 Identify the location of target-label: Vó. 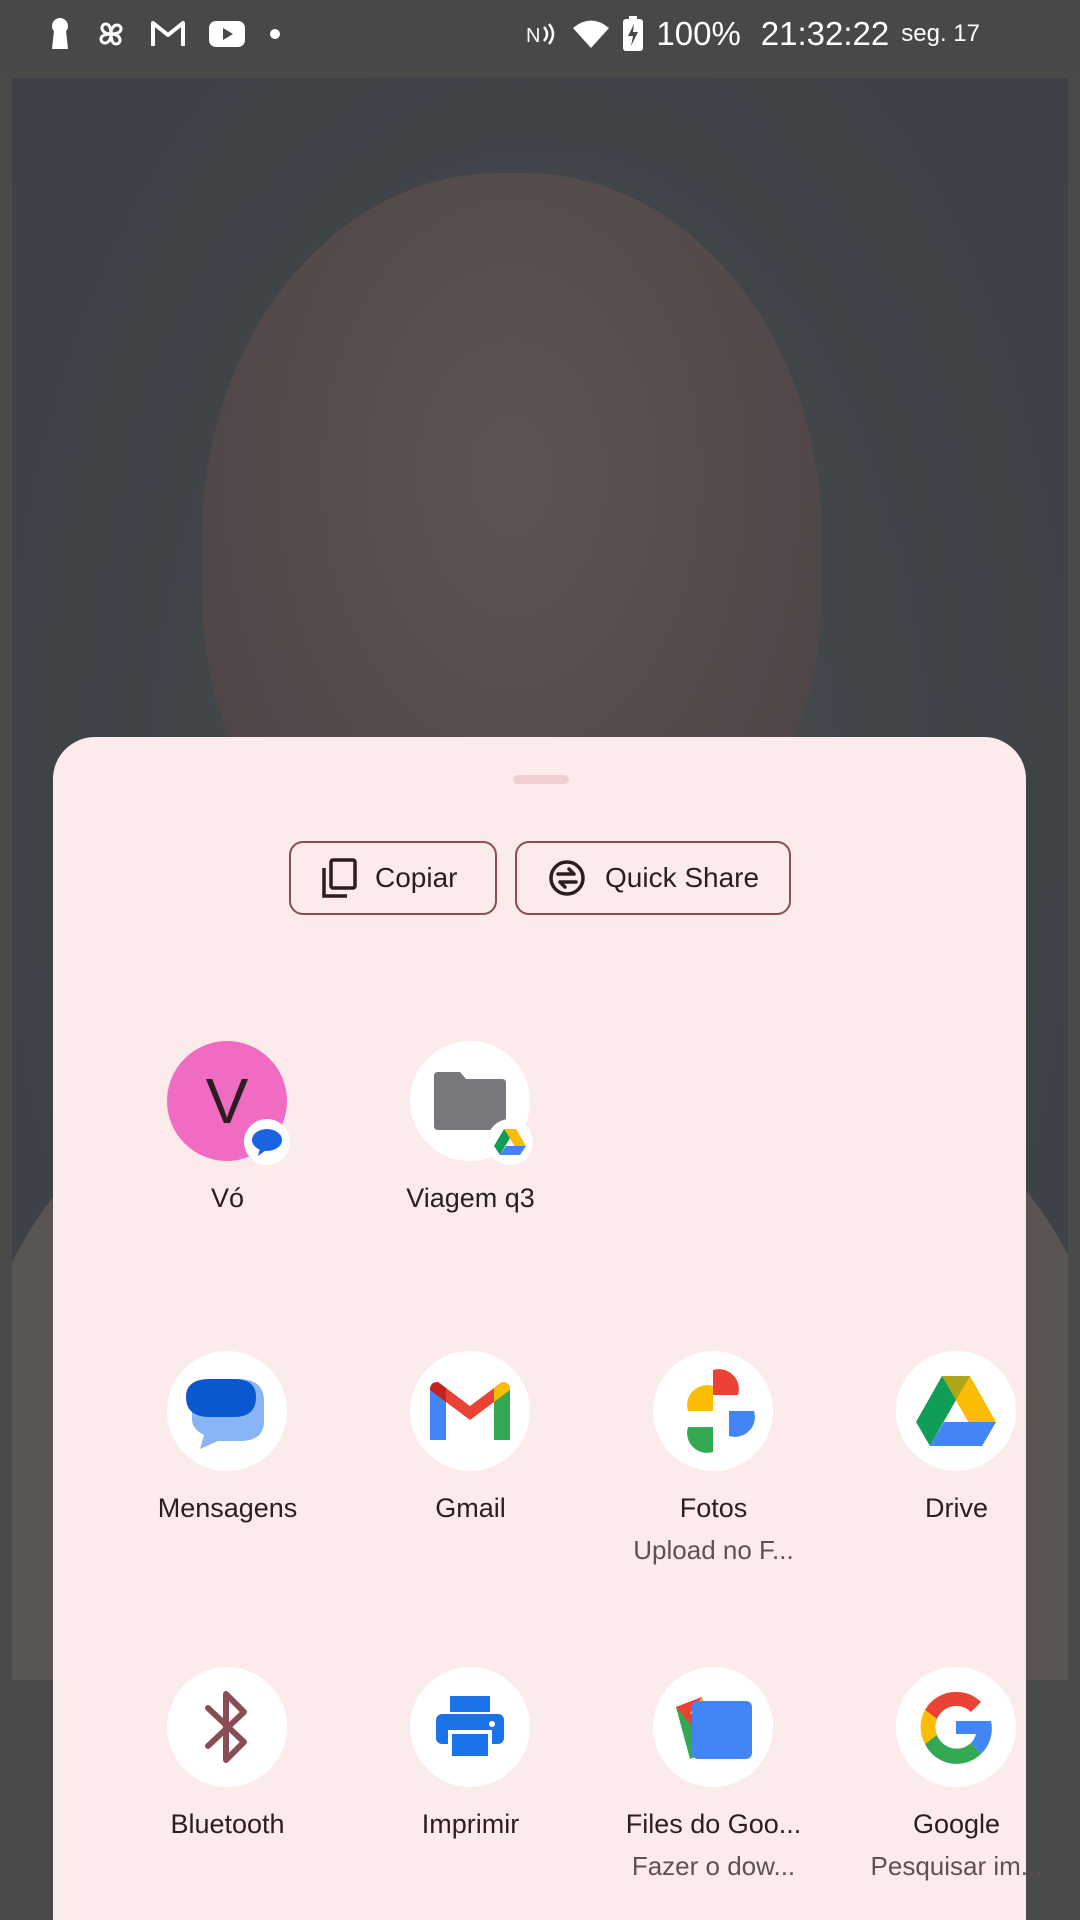
(227, 1198).